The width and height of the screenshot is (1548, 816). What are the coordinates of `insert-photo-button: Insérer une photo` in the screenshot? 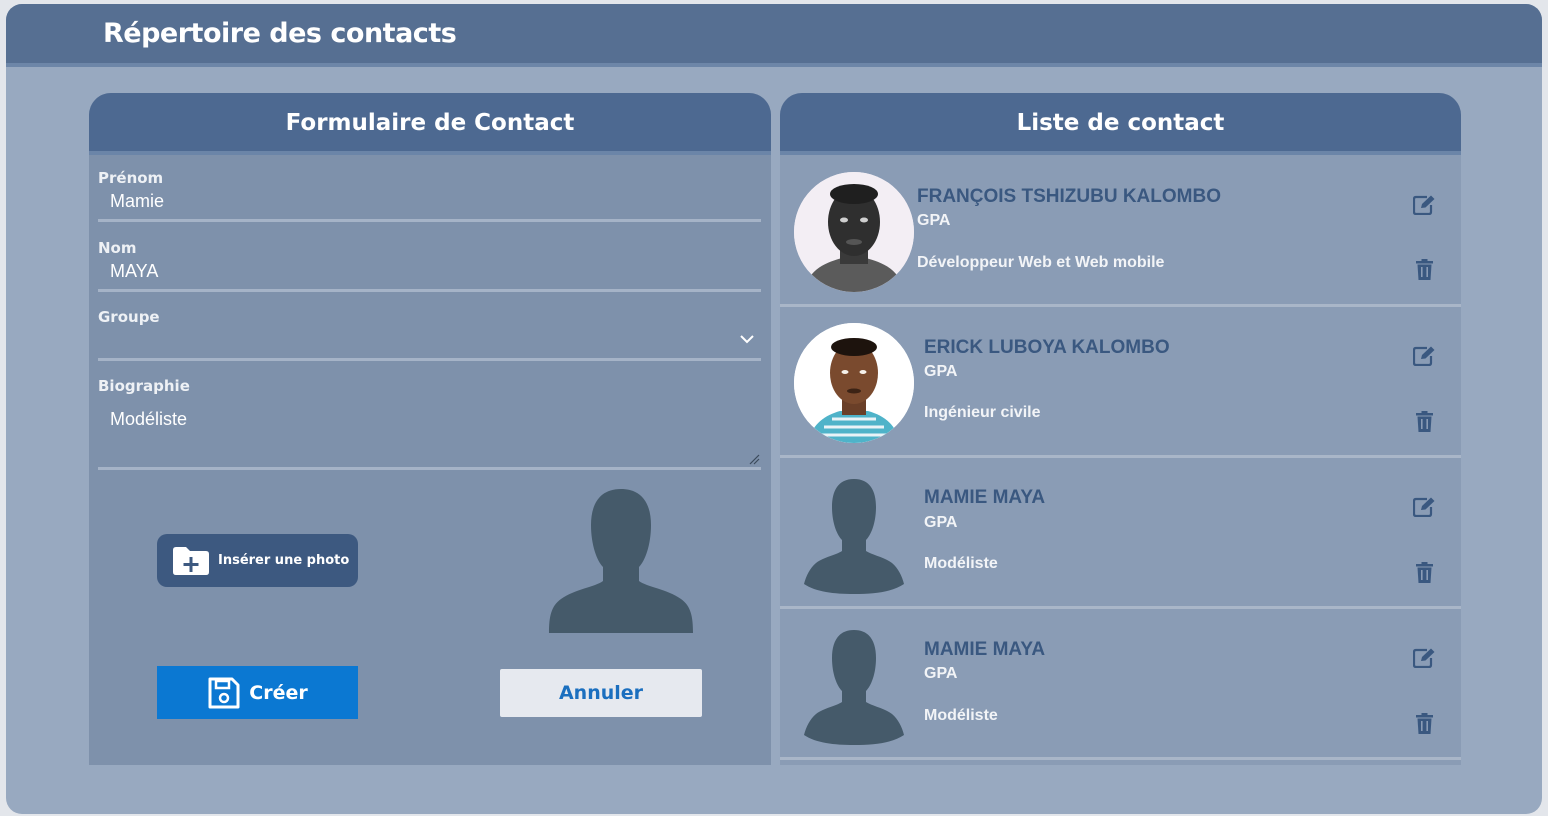 It's located at (257, 560).